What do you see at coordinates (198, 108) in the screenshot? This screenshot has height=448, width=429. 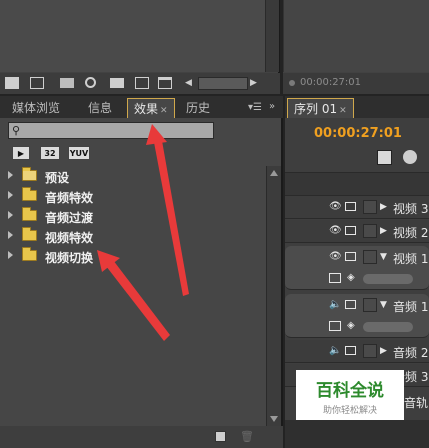 I see `tab-history: 历史` at bounding box center [198, 108].